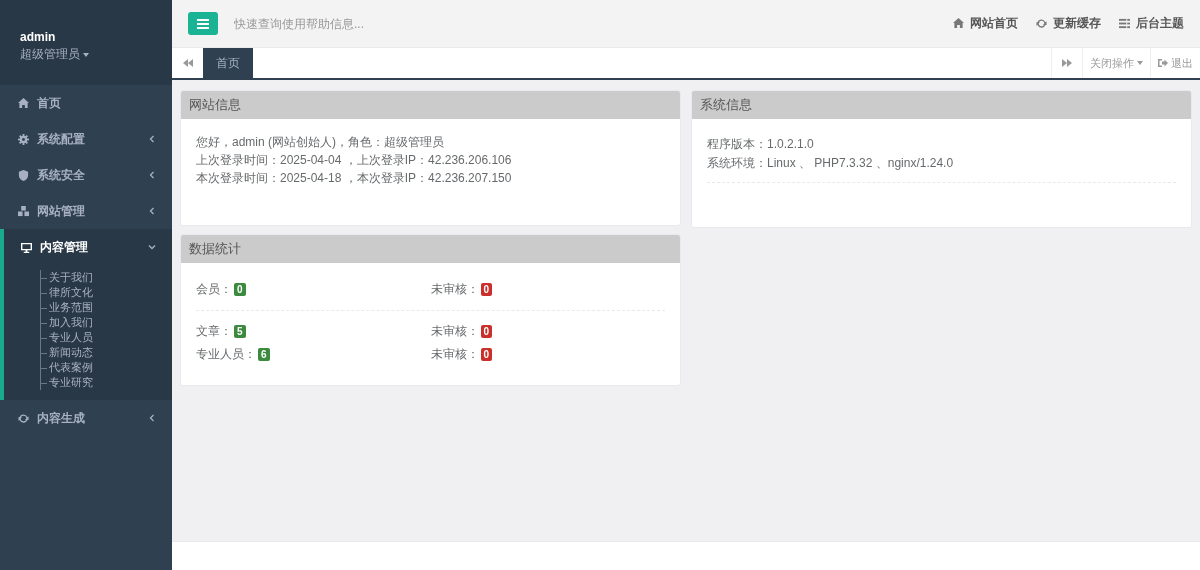  I want to click on info-text: 您好，admin (网站创始人)，角色：超级管理员, so click(320, 142).